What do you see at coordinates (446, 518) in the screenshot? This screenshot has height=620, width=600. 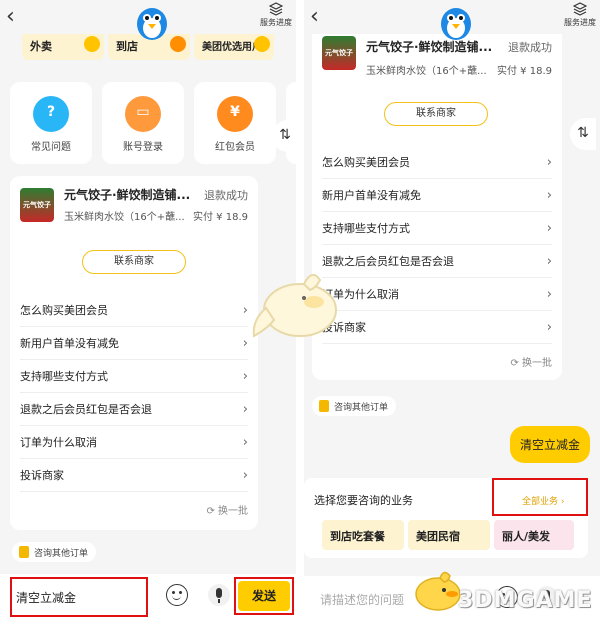 I see `business-card: 选择您要咨询的业务 全部业务 › 到店吃套餐 美团民宿 丽人/美发` at bounding box center [446, 518].